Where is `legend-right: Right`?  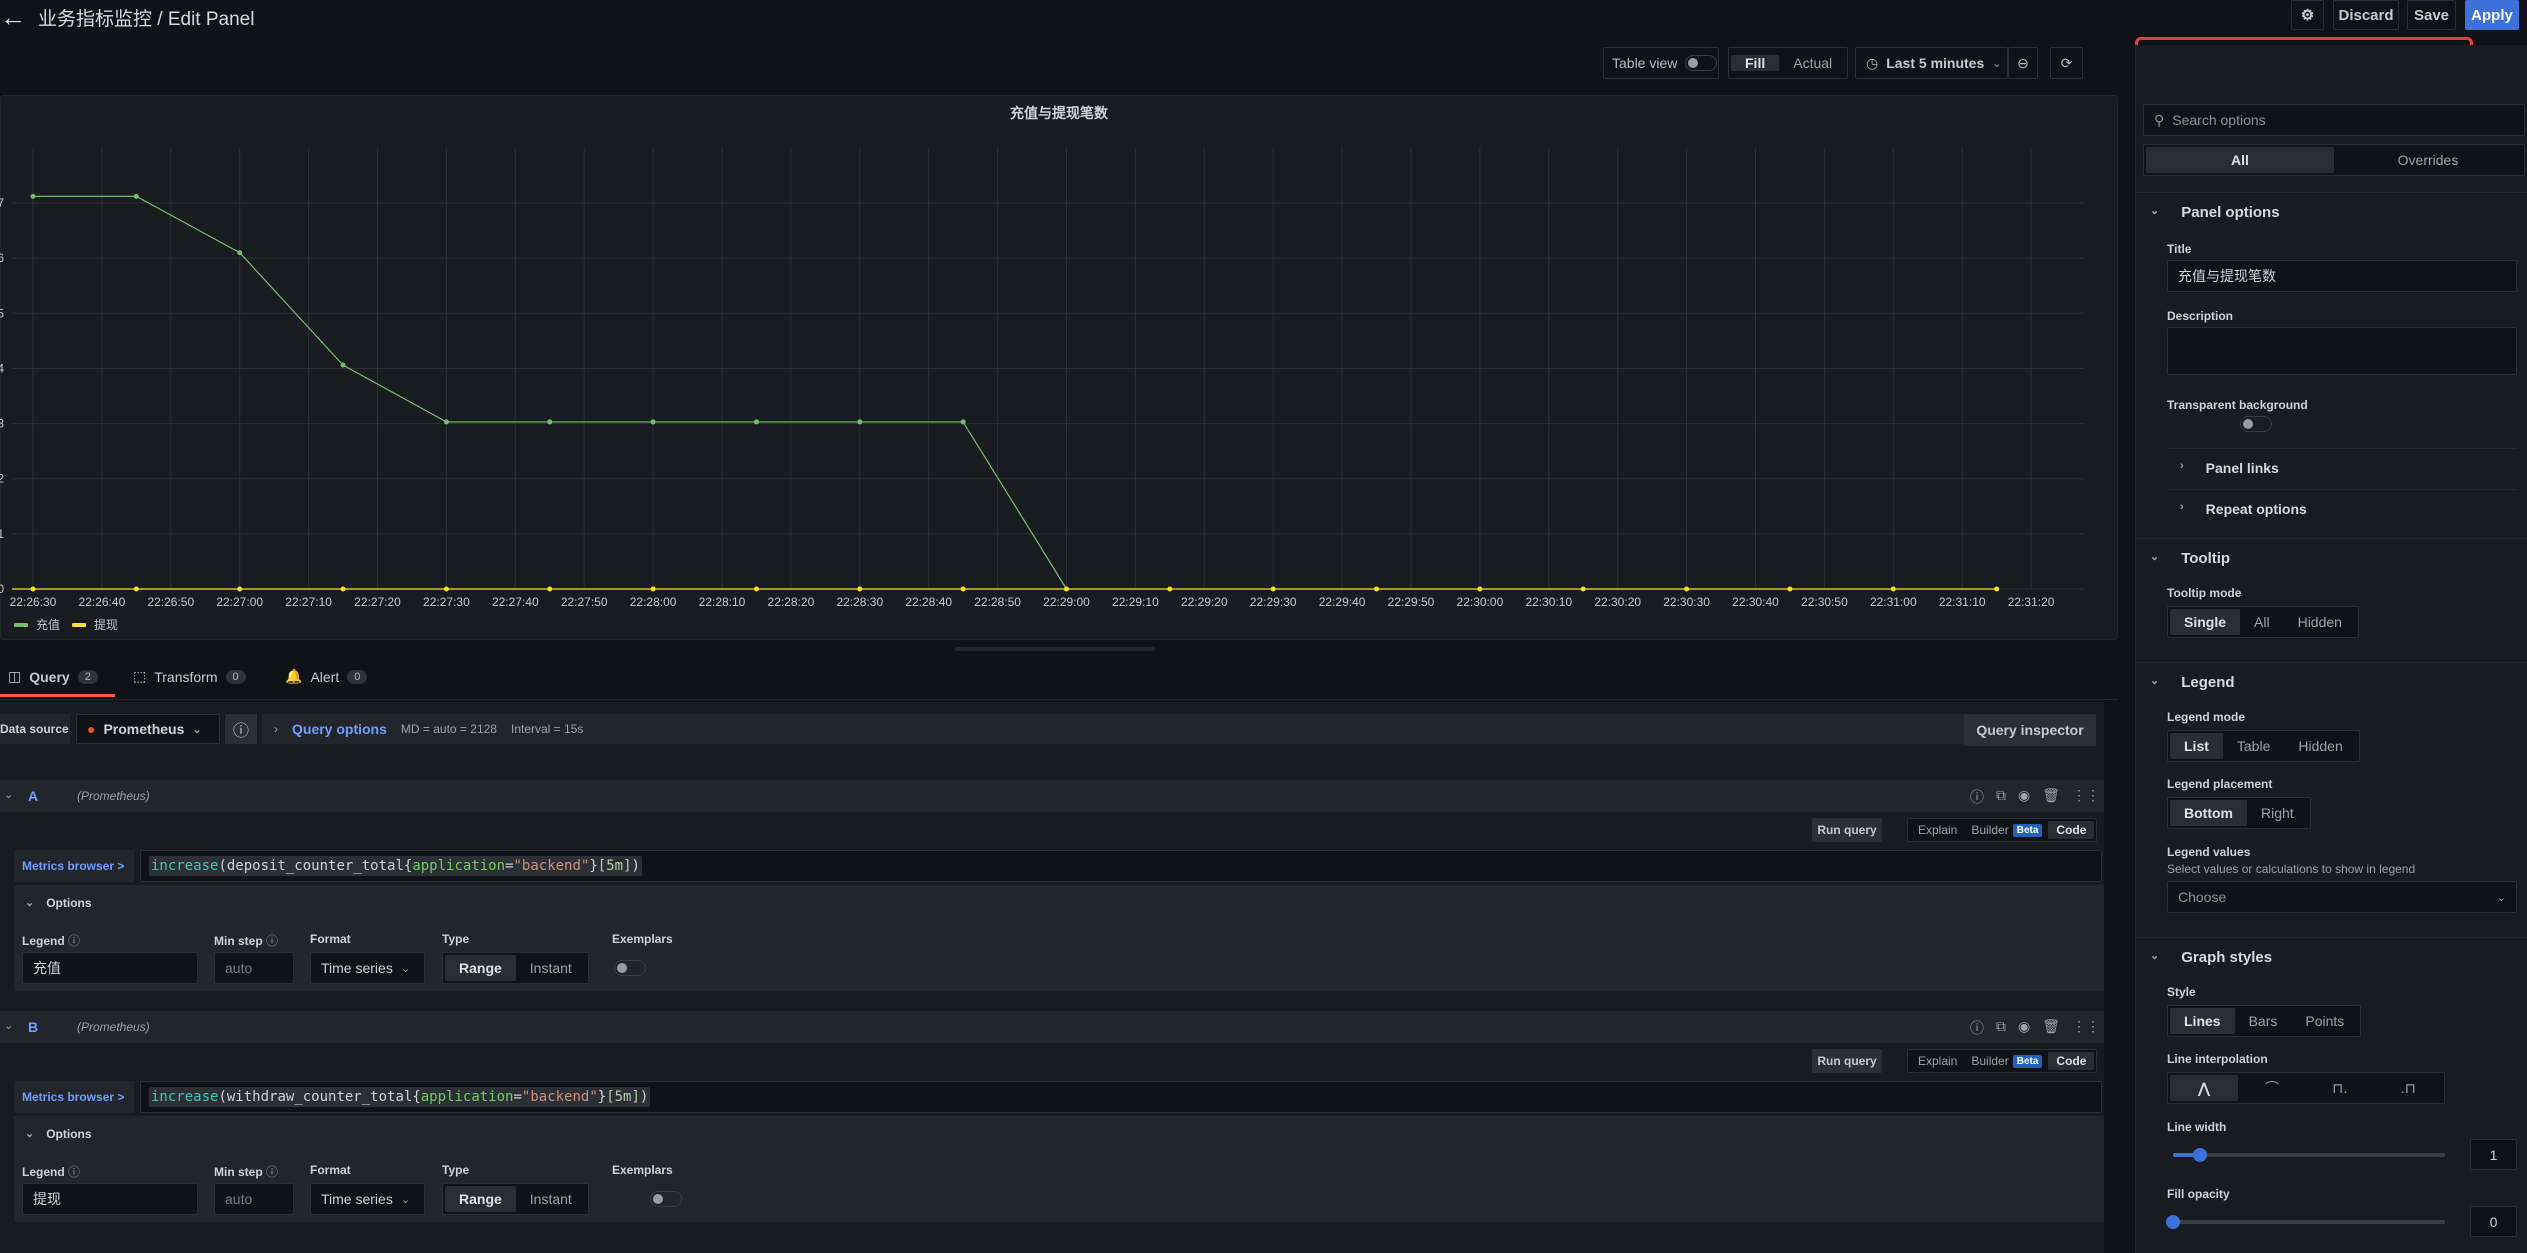 legend-right: Right is located at coordinates (2277, 813).